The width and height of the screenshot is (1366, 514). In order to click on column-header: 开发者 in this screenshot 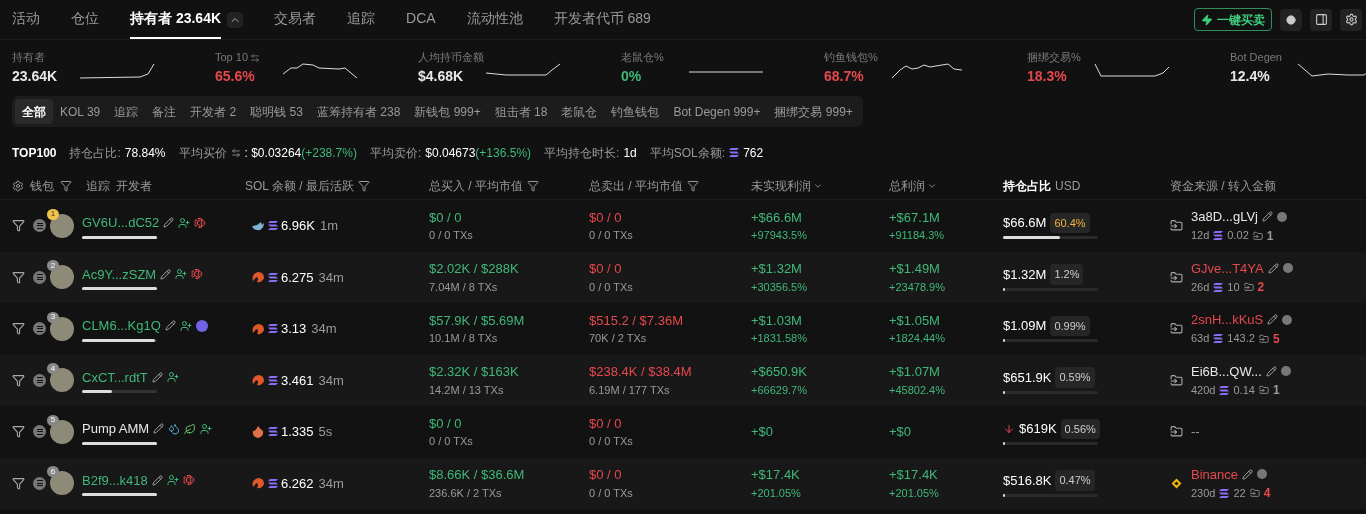, I will do `click(134, 186)`.